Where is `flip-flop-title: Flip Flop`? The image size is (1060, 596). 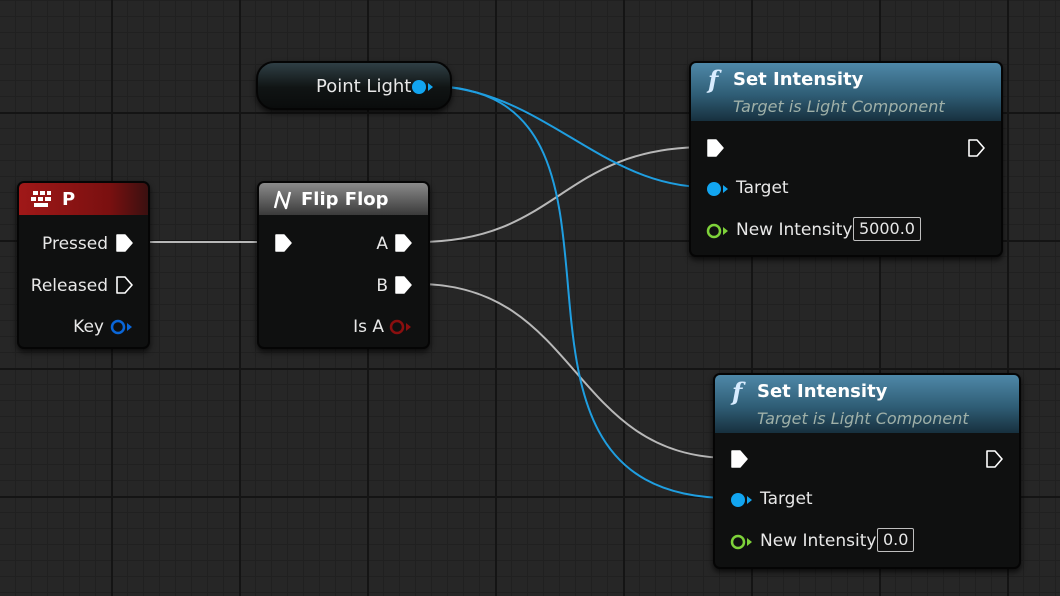
flip-flop-title: Flip Flop is located at coordinates (345, 199).